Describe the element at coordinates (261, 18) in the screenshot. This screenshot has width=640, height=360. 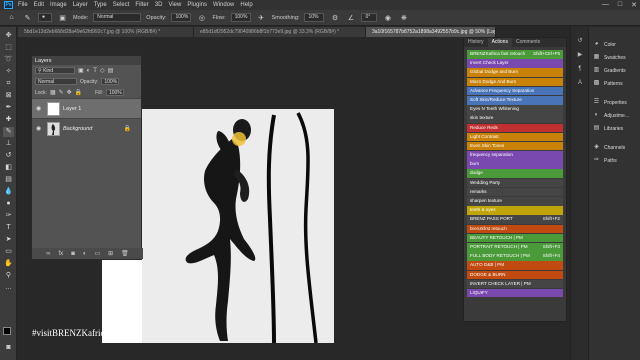
I see `airbrush-icon: ✈` at that location.